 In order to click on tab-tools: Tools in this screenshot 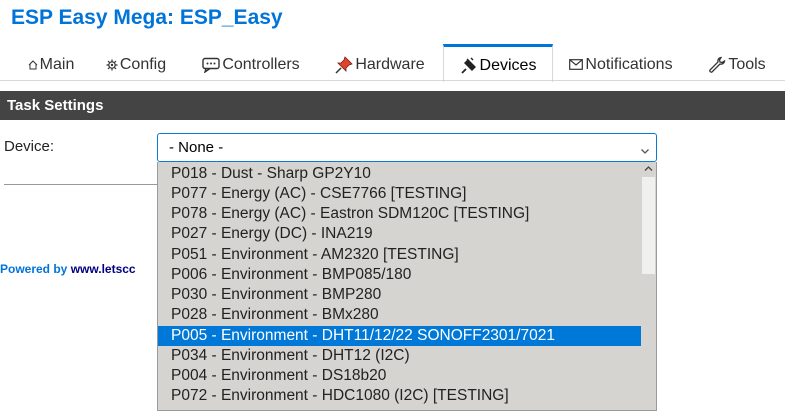, I will do `click(737, 62)`.